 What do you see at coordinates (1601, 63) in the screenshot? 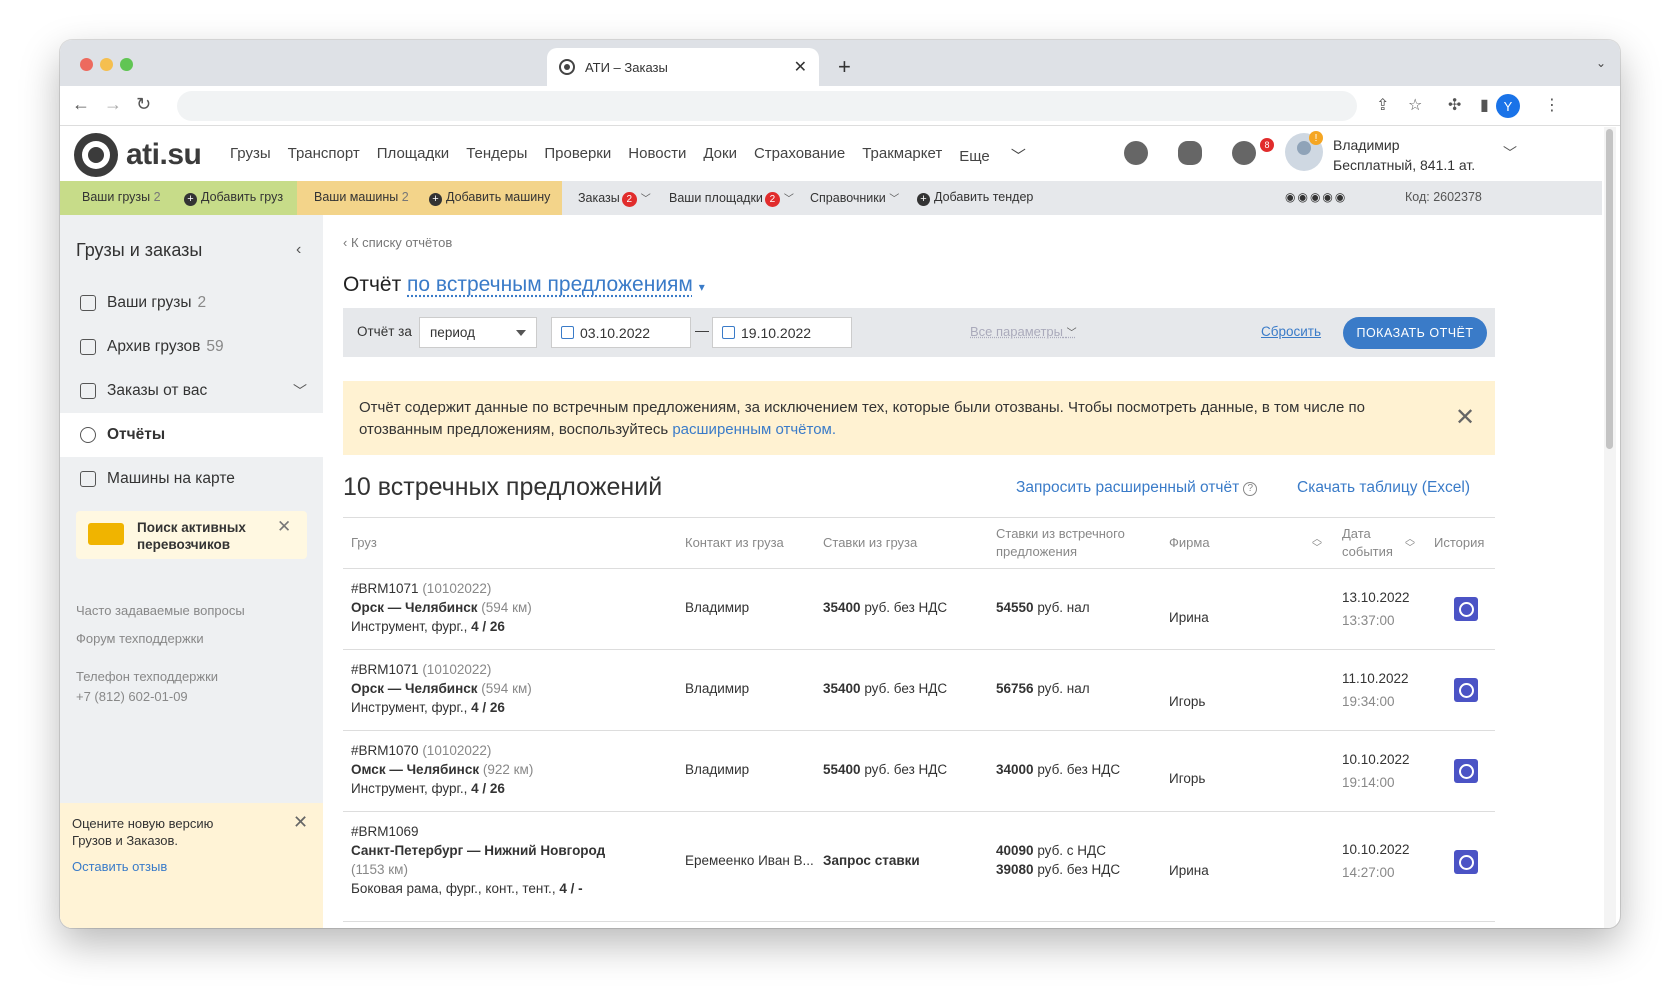
I see `tab-search-icon: ⌄` at bounding box center [1601, 63].